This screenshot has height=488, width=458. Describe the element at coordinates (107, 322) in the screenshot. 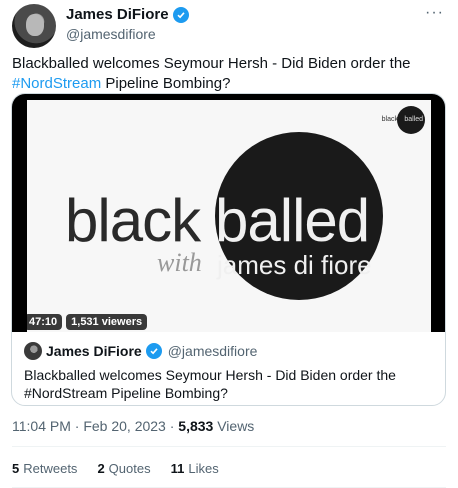

I see `viewers-badge: 1,531 viewers` at that location.